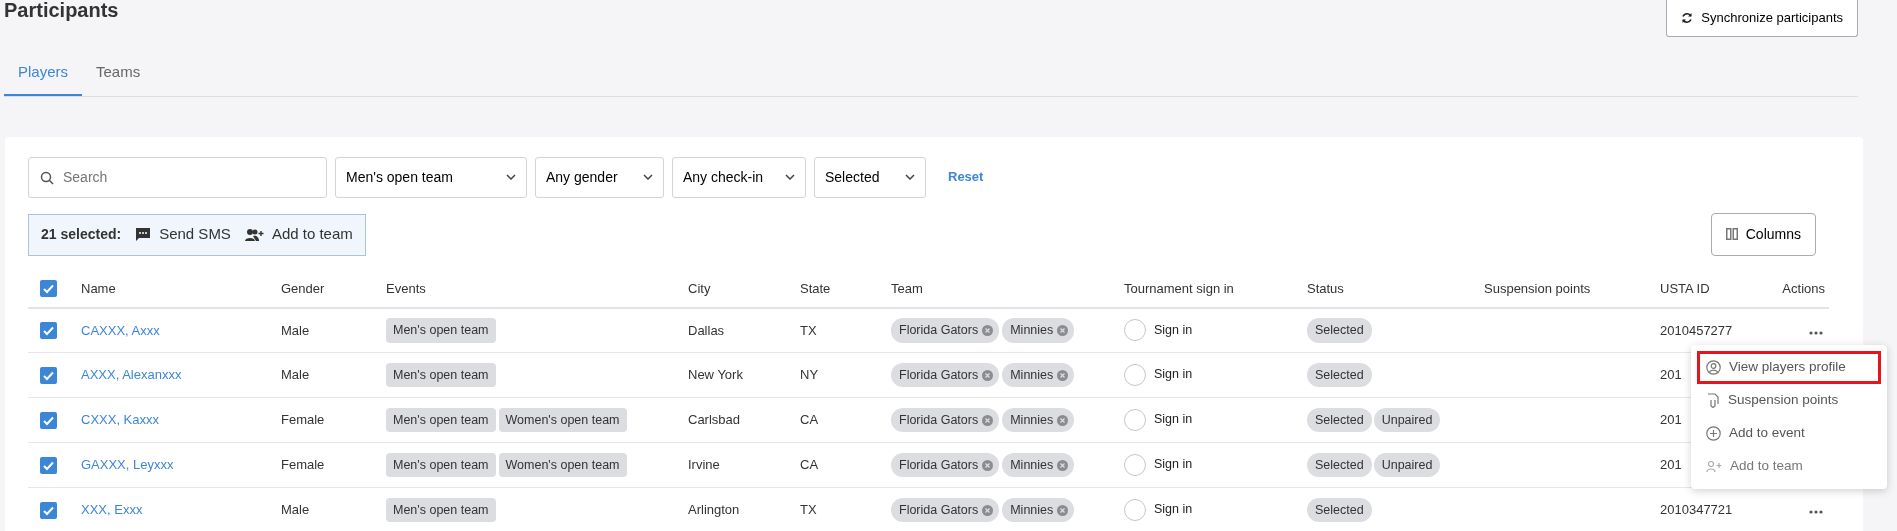  I want to click on column-header: USTA ID, so click(1685, 288).